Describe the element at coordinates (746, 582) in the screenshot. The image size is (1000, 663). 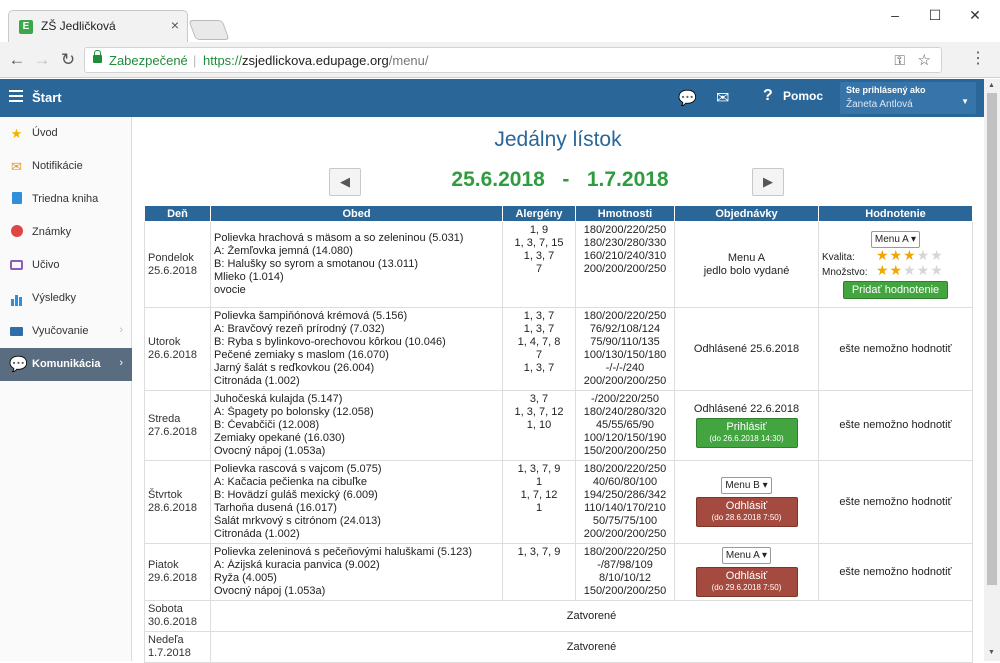
I see `sign-out-meal-button: Odhlásiť (do 29.6.2018 7:50)` at that location.